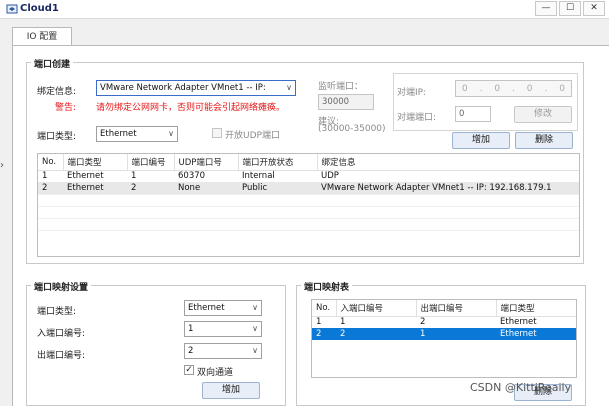 The image size is (609, 406). What do you see at coordinates (215, 373) in the screenshot?
I see `bidirectional-label: 双向通道` at bounding box center [215, 373].